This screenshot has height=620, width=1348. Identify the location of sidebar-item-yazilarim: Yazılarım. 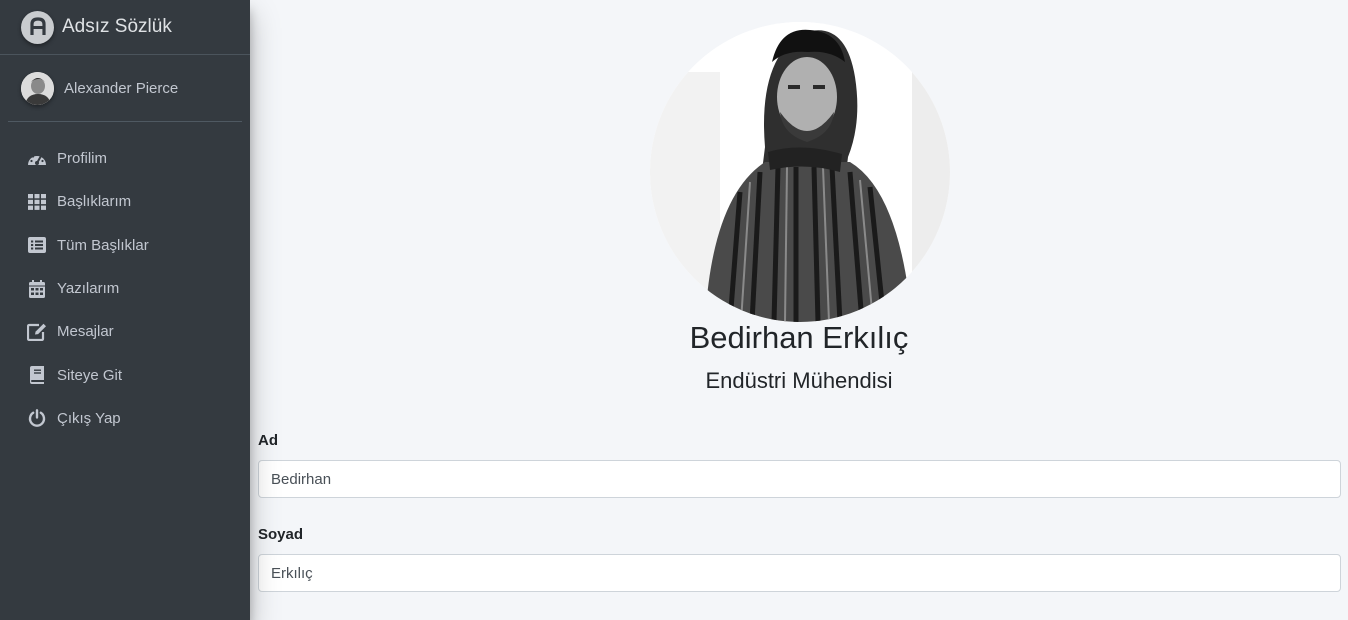
(125, 288).